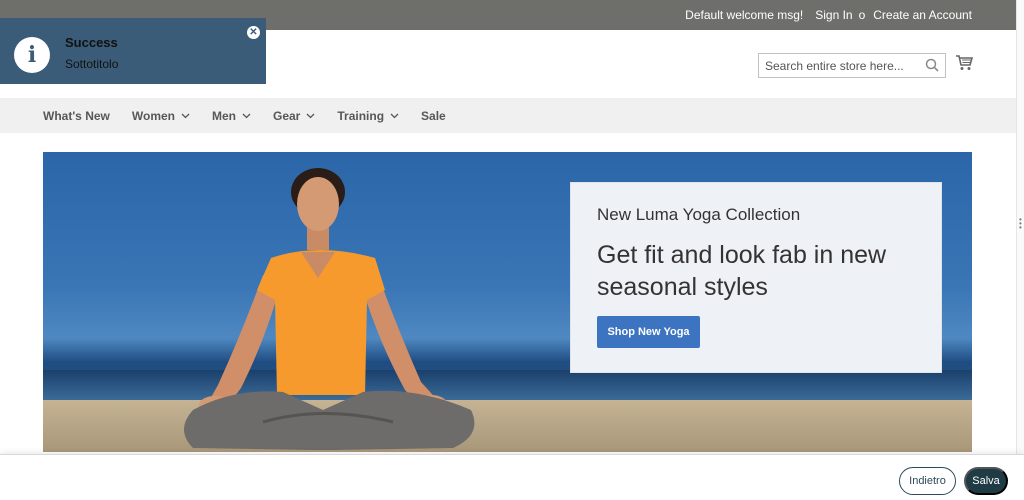 The image size is (1024, 500). What do you see at coordinates (922, 15) in the screenshot?
I see `create-account-link: Create an Account` at bounding box center [922, 15].